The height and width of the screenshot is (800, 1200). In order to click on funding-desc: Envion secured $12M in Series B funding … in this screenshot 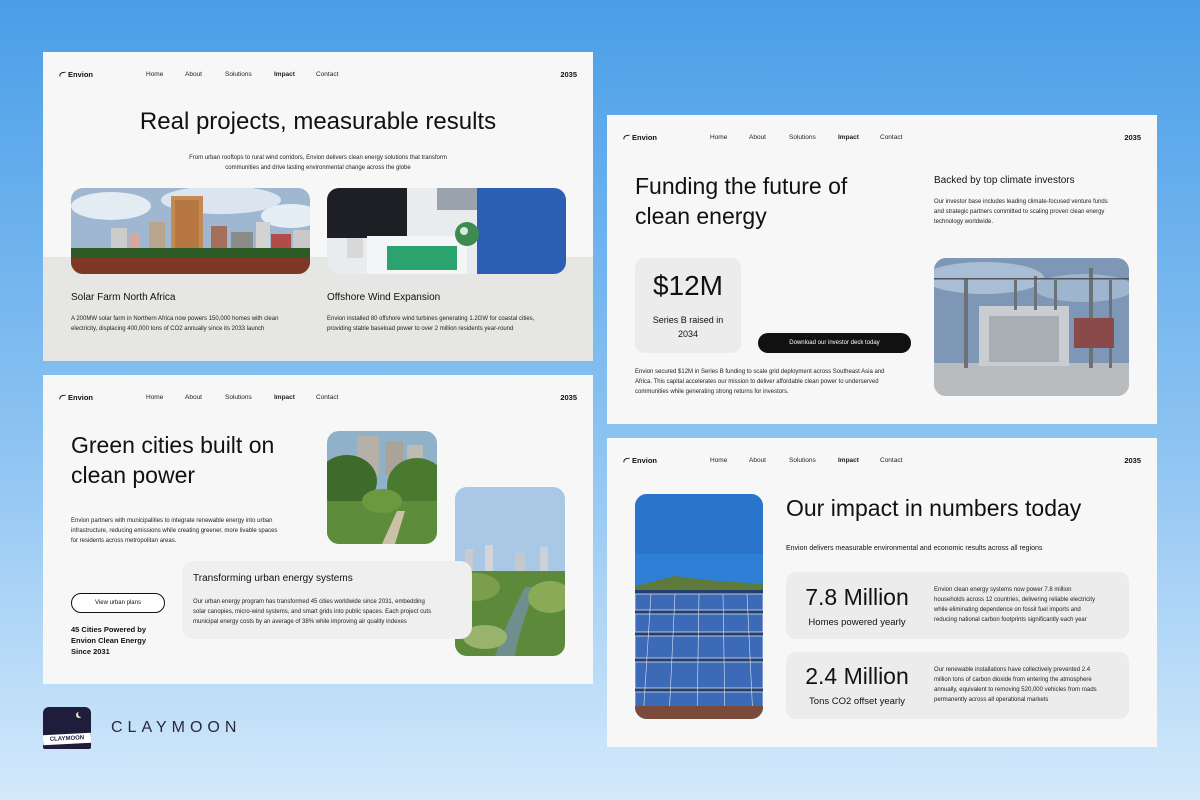, I will do `click(760, 382)`.